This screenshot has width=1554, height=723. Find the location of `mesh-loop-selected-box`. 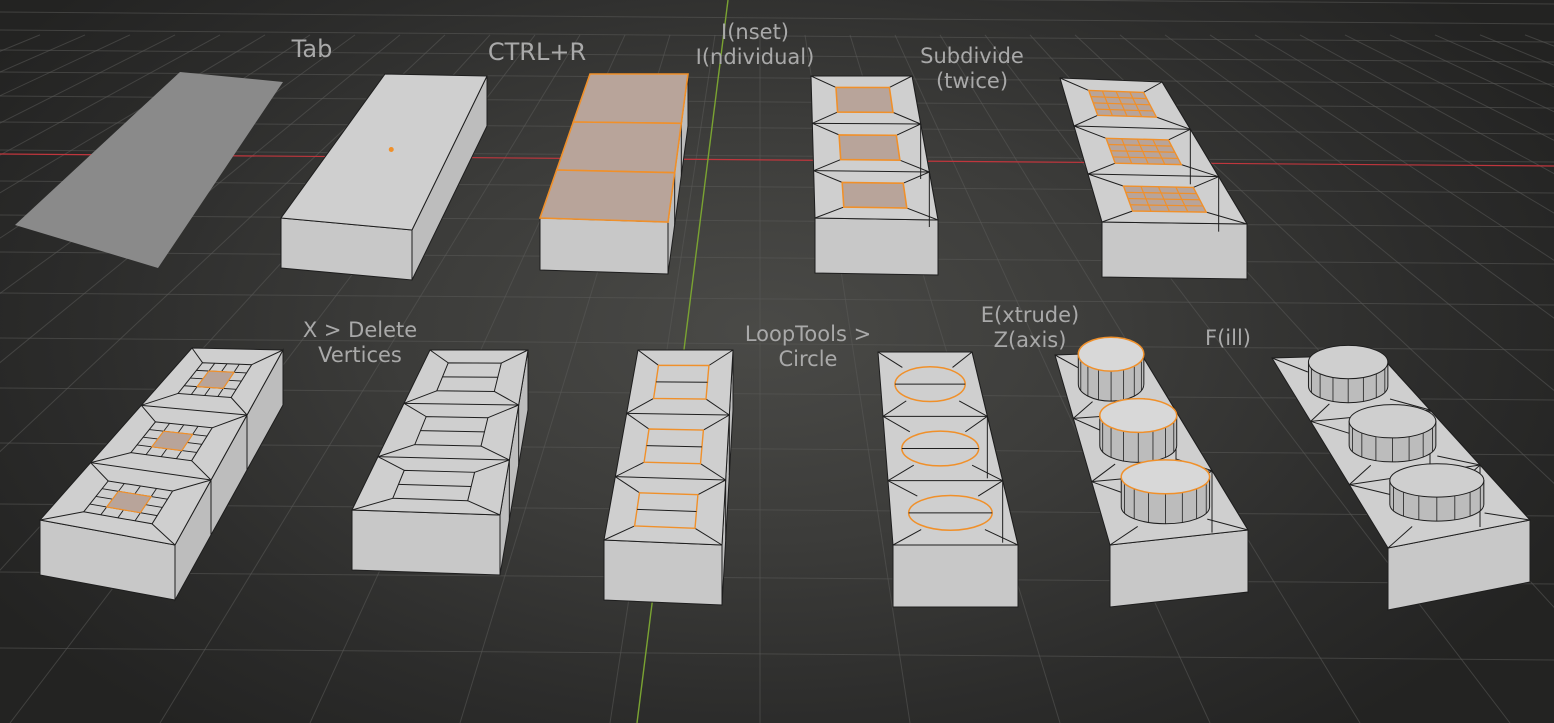

mesh-loop-selected-box is located at coordinates (668, 477).